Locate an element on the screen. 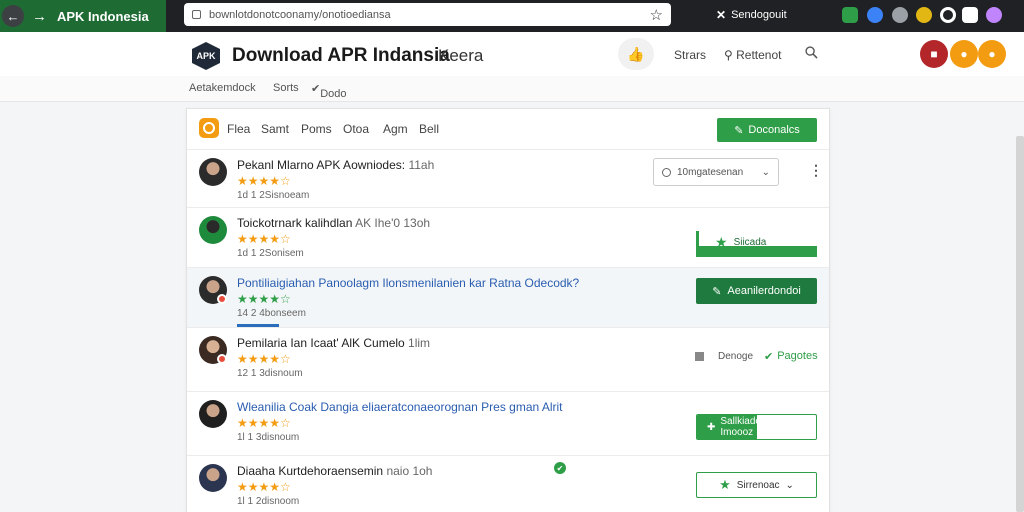  close-icon: ✕ is located at coordinates (721, 15).